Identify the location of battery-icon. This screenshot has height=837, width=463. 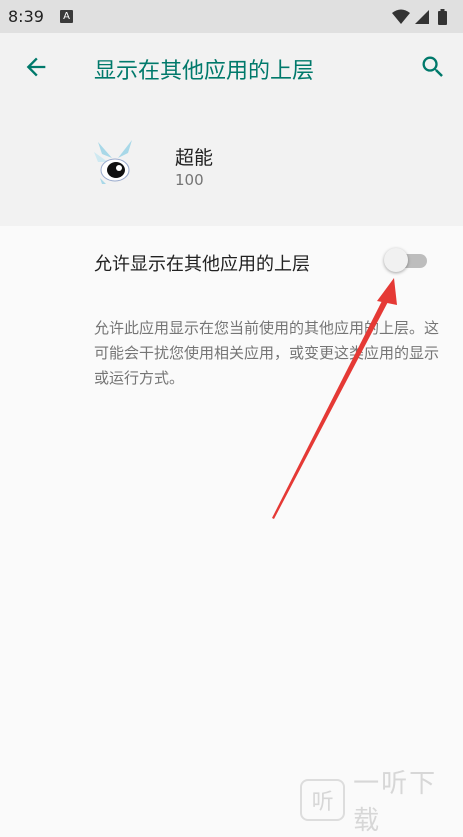
(442, 17).